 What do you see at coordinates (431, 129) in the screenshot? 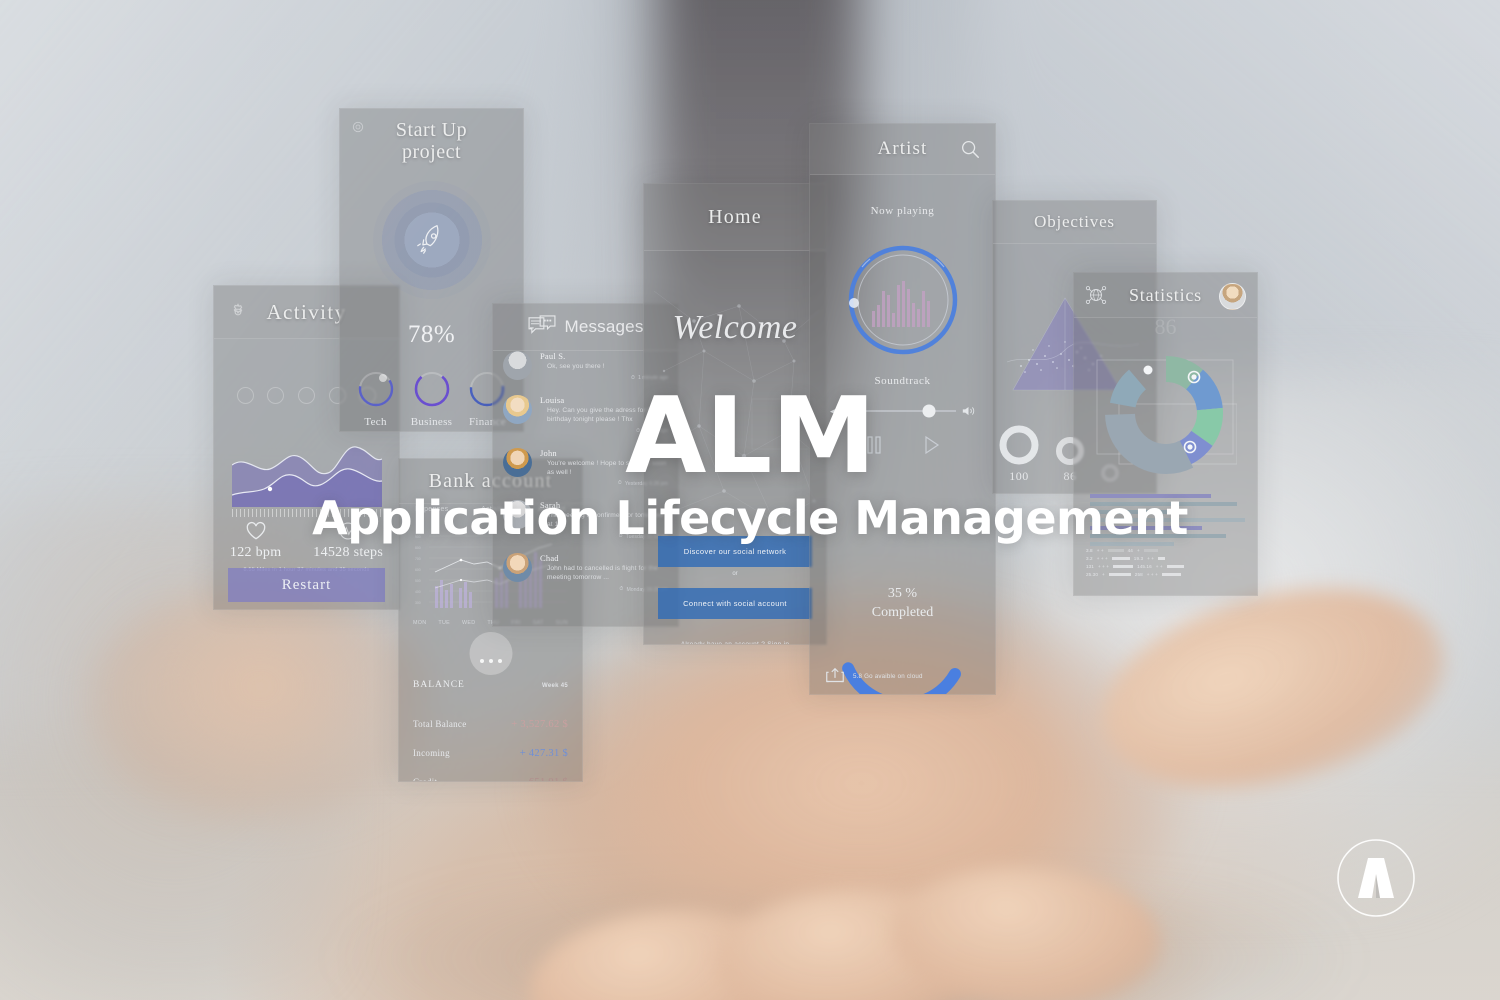
I see `startup-title-line1: Start Up` at bounding box center [431, 129].